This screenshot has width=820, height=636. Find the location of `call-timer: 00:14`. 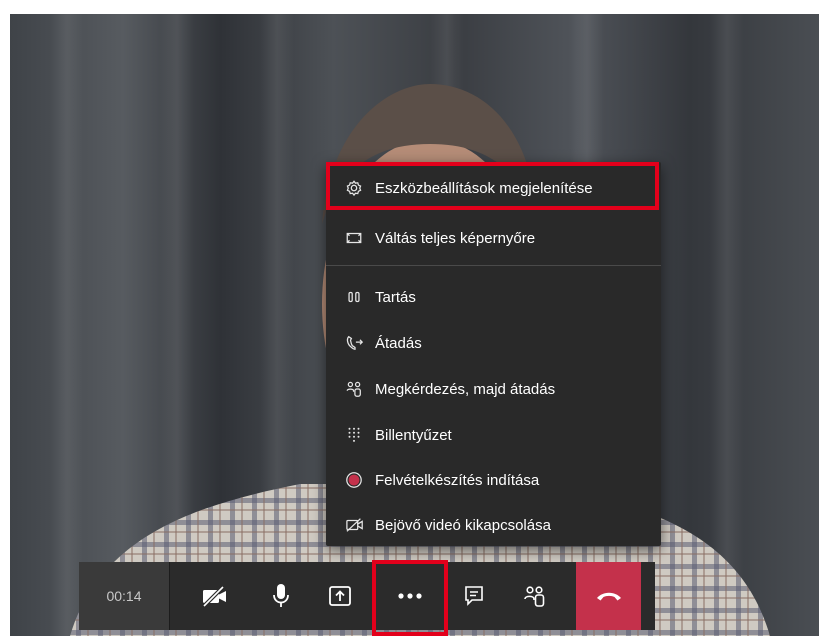

call-timer: 00:14 is located at coordinates (124, 596).